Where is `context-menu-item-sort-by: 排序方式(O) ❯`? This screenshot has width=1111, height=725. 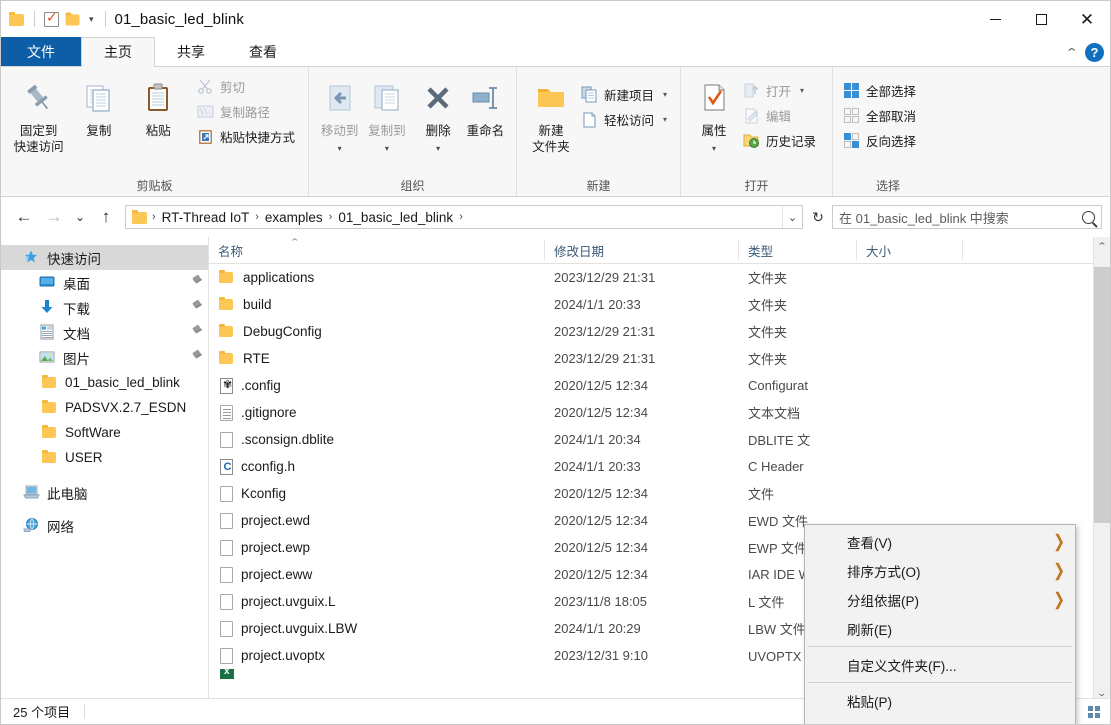 context-menu-item-sort-by: 排序方式(O) ❯ is located at coordinates (940, 570).